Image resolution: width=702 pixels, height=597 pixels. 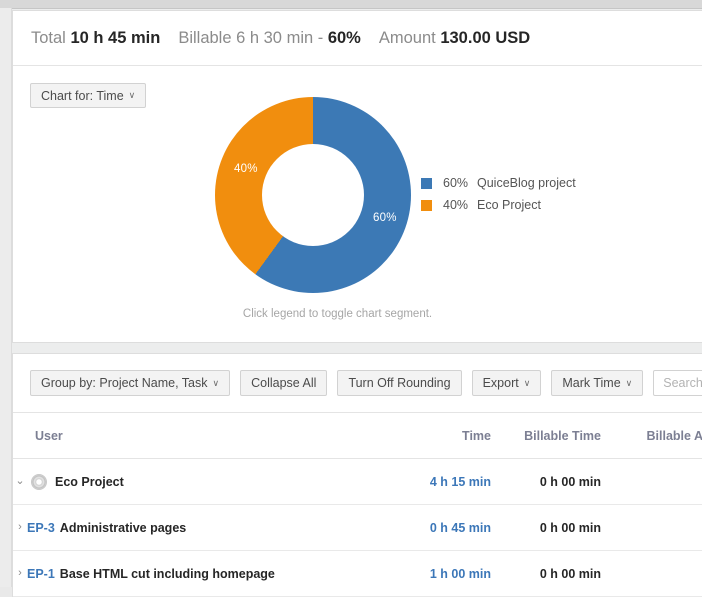 What do you see at coordinates (39, 481) in the screenshot?
I see `project-avatar-icon` at bounding box center [39, 481].